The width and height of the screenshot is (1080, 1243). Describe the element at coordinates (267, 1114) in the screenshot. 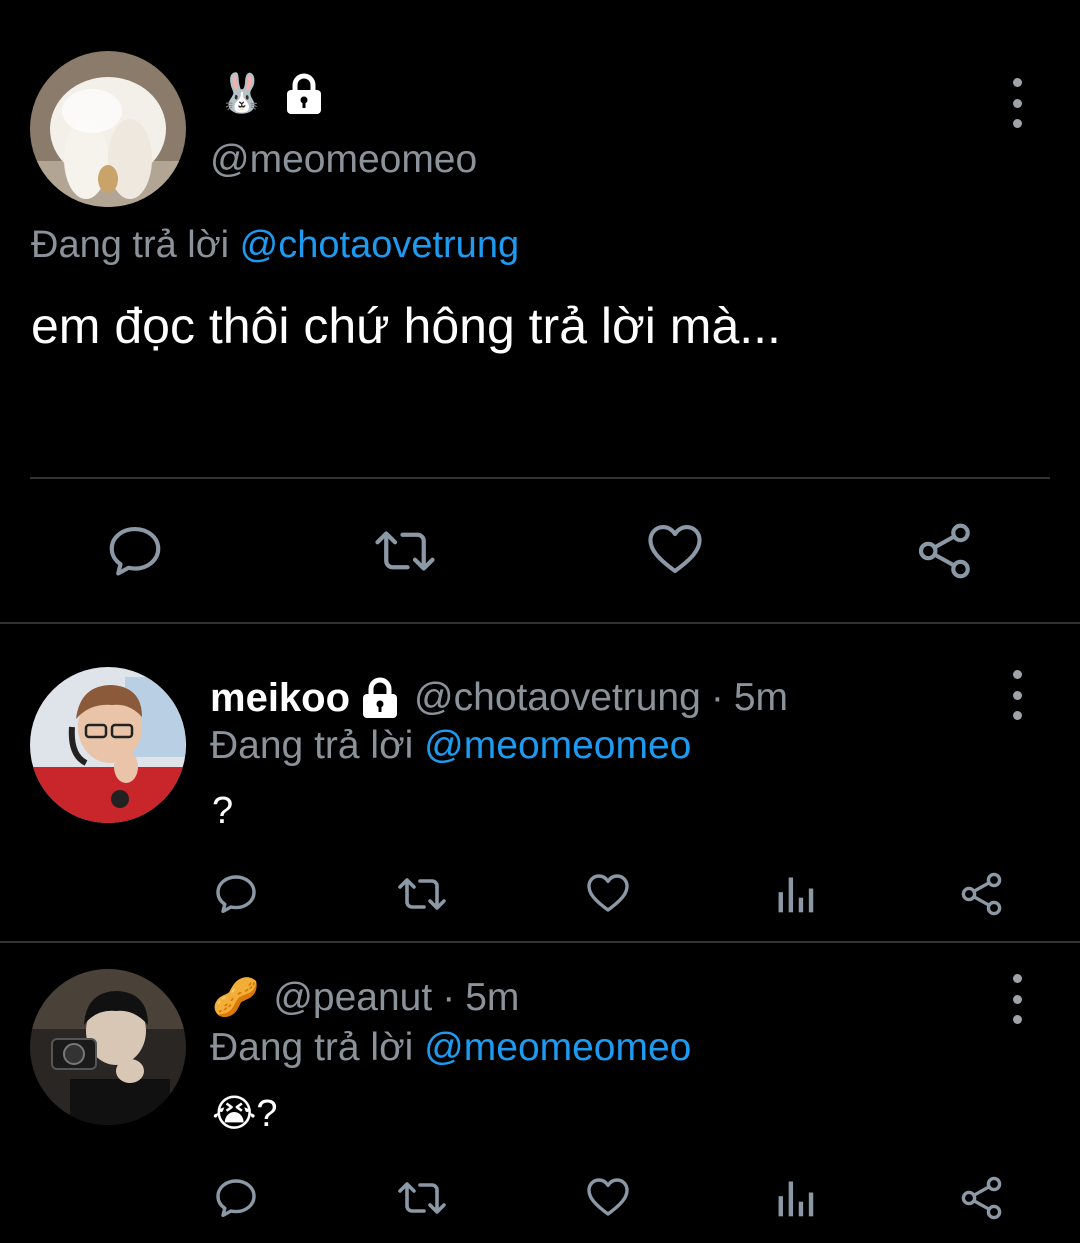

I see `reply-2-body: ?` at that location.